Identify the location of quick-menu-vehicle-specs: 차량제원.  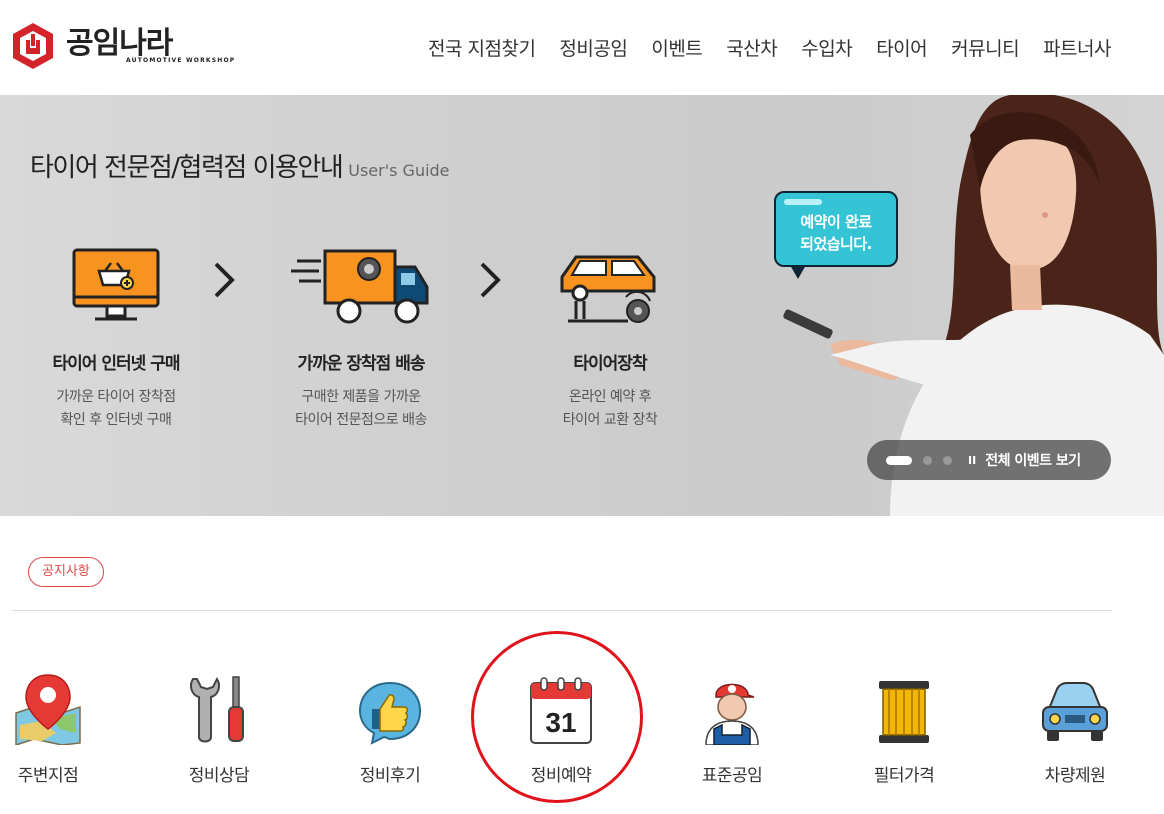
(1075, 725).